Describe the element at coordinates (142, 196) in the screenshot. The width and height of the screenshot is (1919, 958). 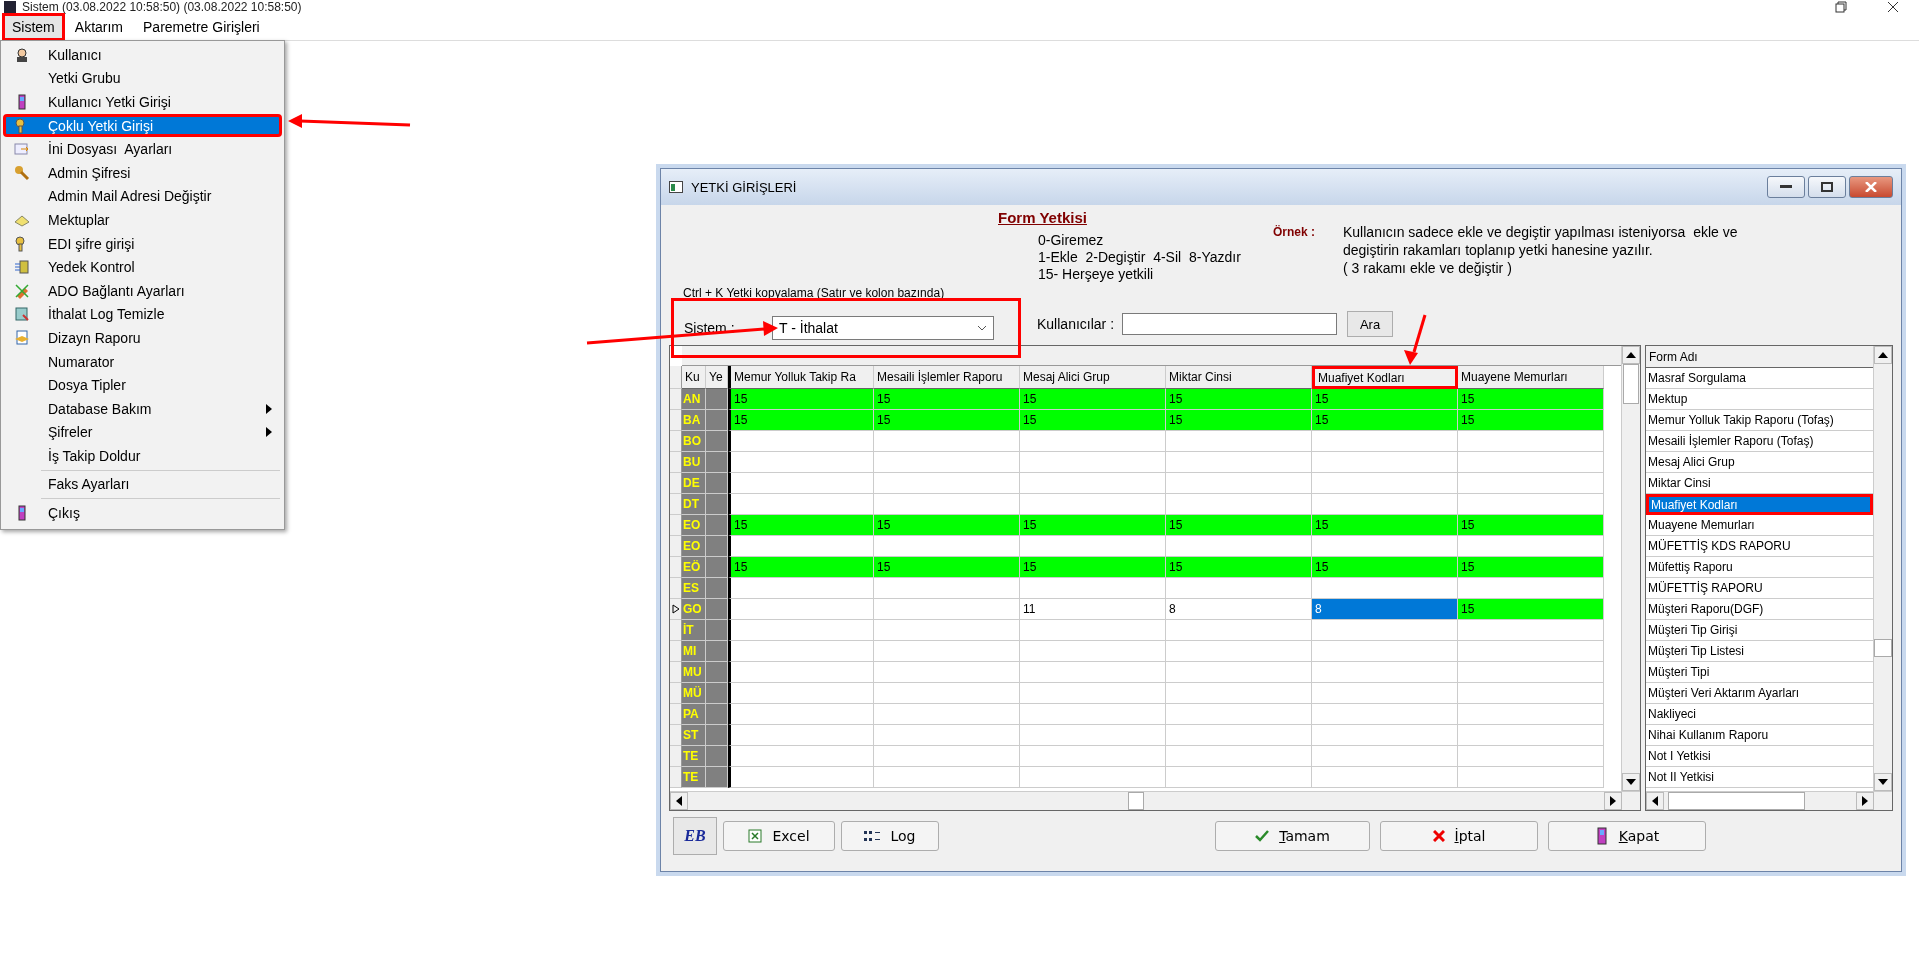
I see `menu-item: Admin Mail Adresi Değiştir` at that location.